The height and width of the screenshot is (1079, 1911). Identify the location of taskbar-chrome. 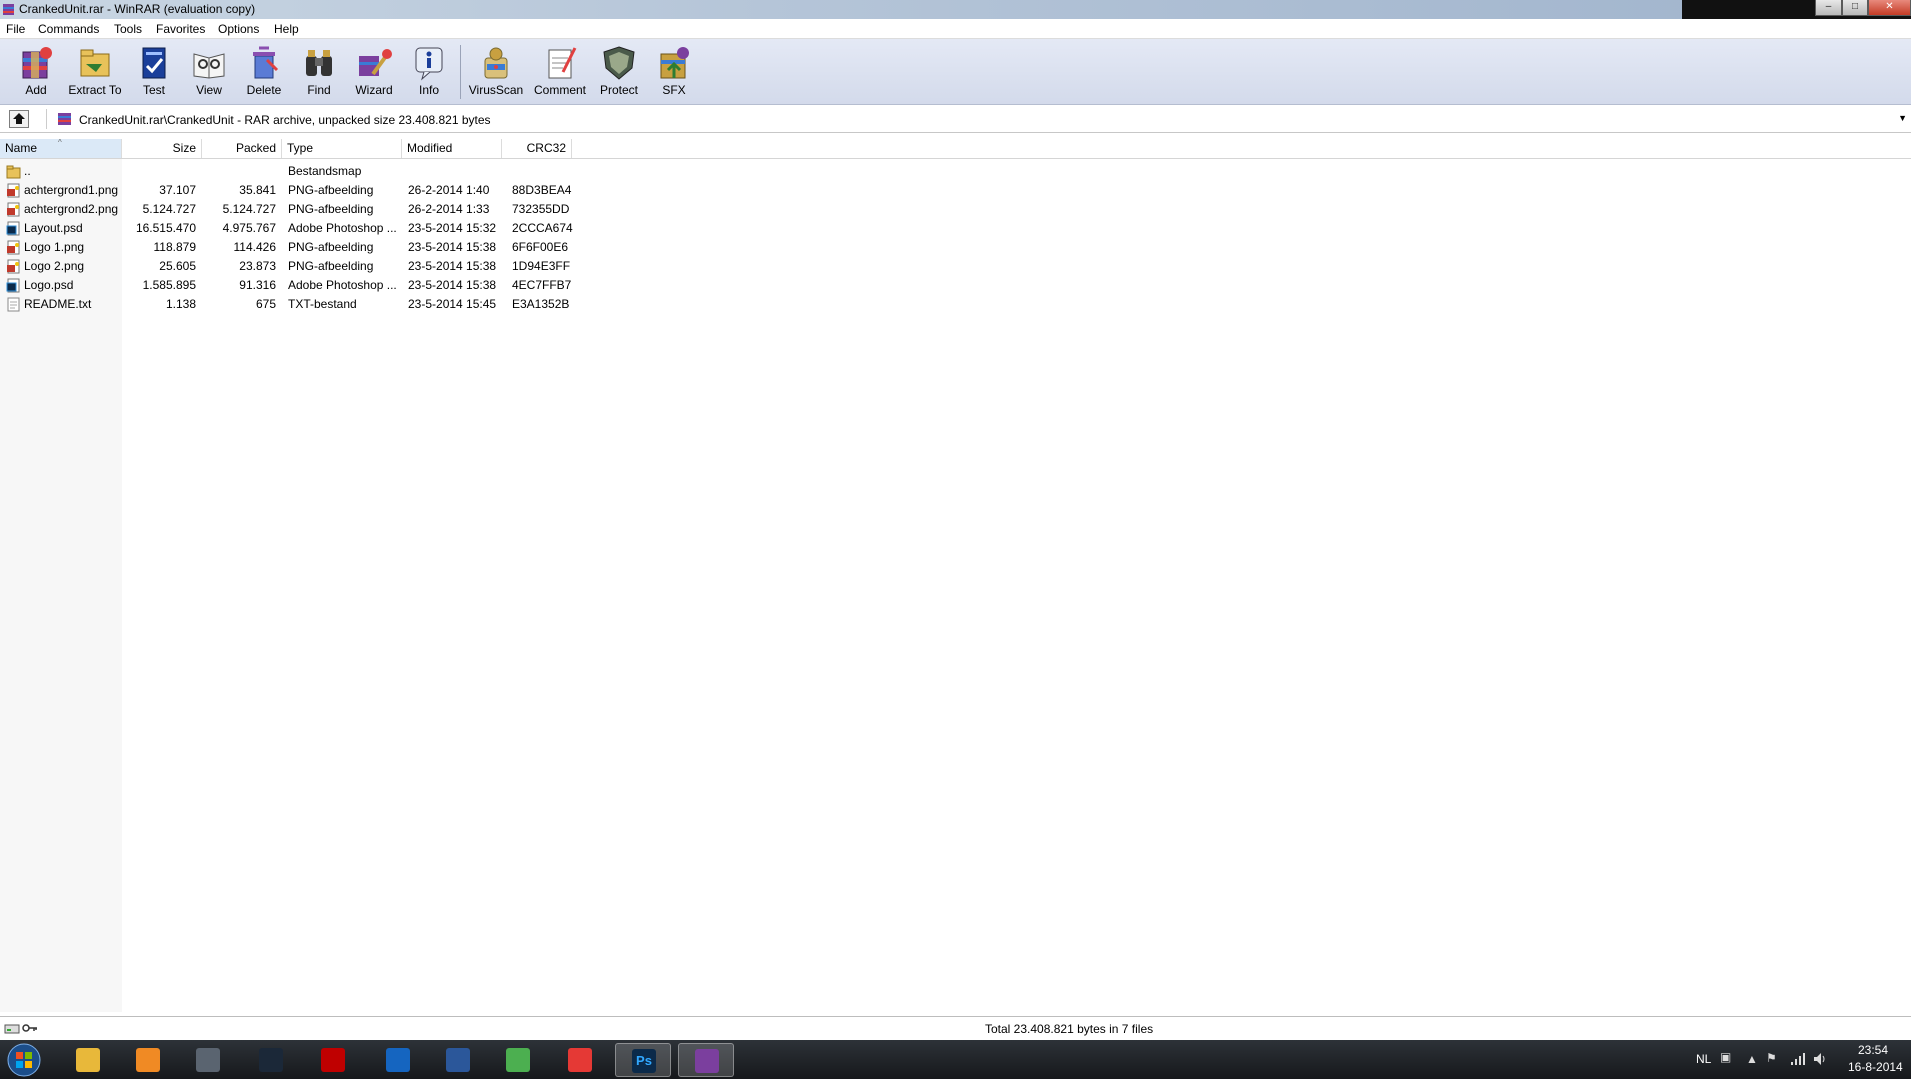
(518, 1060).